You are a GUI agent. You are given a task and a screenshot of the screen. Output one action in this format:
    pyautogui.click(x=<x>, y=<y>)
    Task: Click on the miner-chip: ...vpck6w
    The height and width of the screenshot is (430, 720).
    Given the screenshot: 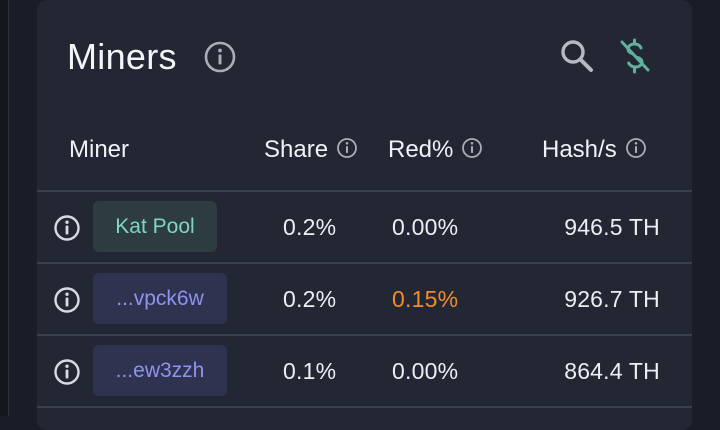 What is the action you would take?
    pyautogui.click(x=160, y=298)
    